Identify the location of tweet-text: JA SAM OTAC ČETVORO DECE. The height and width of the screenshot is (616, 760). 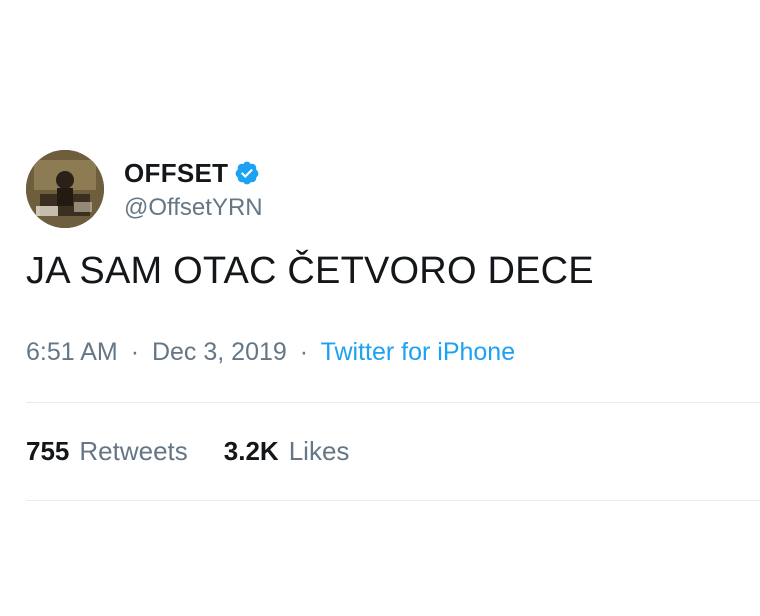
(310, 271).